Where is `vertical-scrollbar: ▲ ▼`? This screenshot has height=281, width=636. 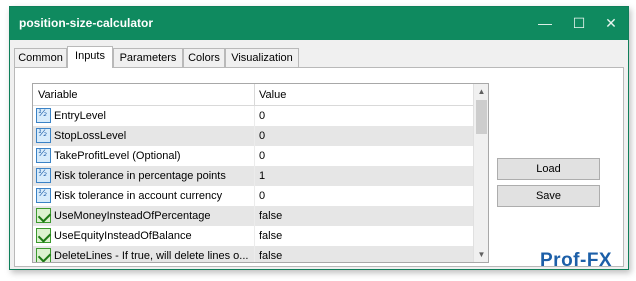
vertical-scrollbar: ▲ ▼ is located at coordinates (480, 173).